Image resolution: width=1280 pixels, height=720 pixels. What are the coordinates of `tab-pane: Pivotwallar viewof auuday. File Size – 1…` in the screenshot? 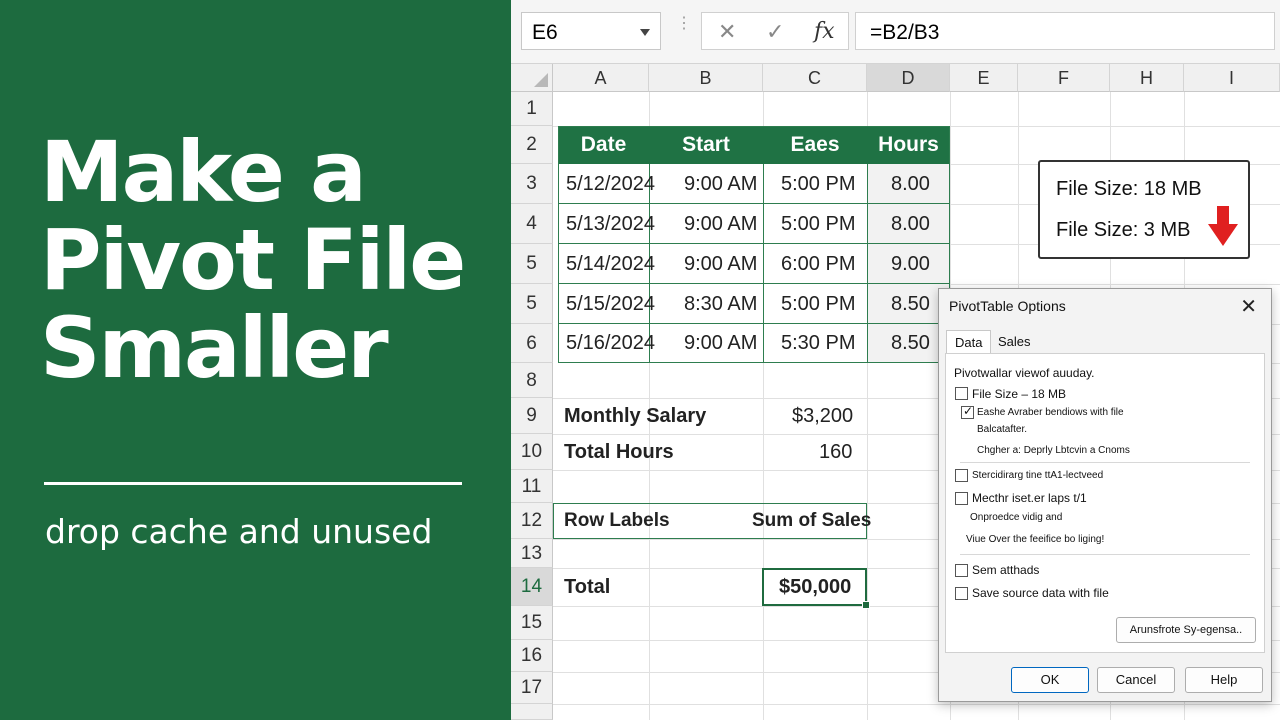 It's located at (1105, 503).